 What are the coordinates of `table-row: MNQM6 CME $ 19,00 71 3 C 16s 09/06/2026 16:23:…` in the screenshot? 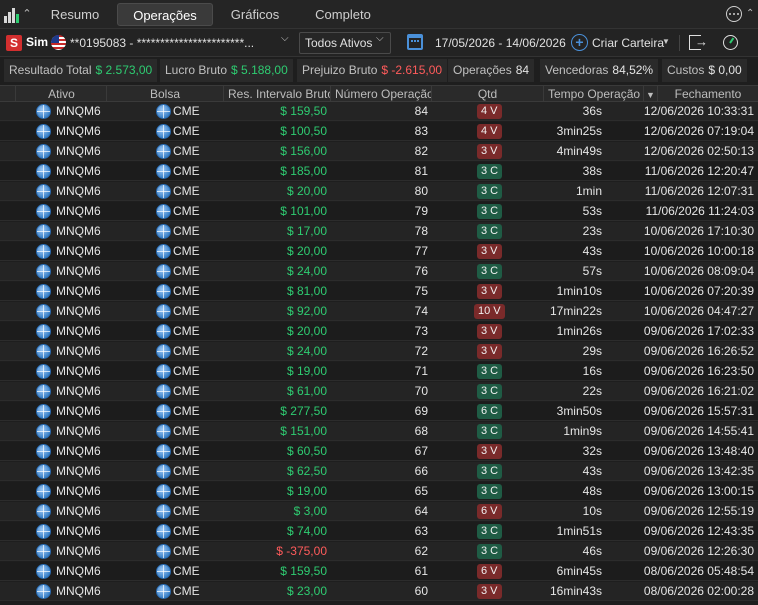 It's located at (379, 371).